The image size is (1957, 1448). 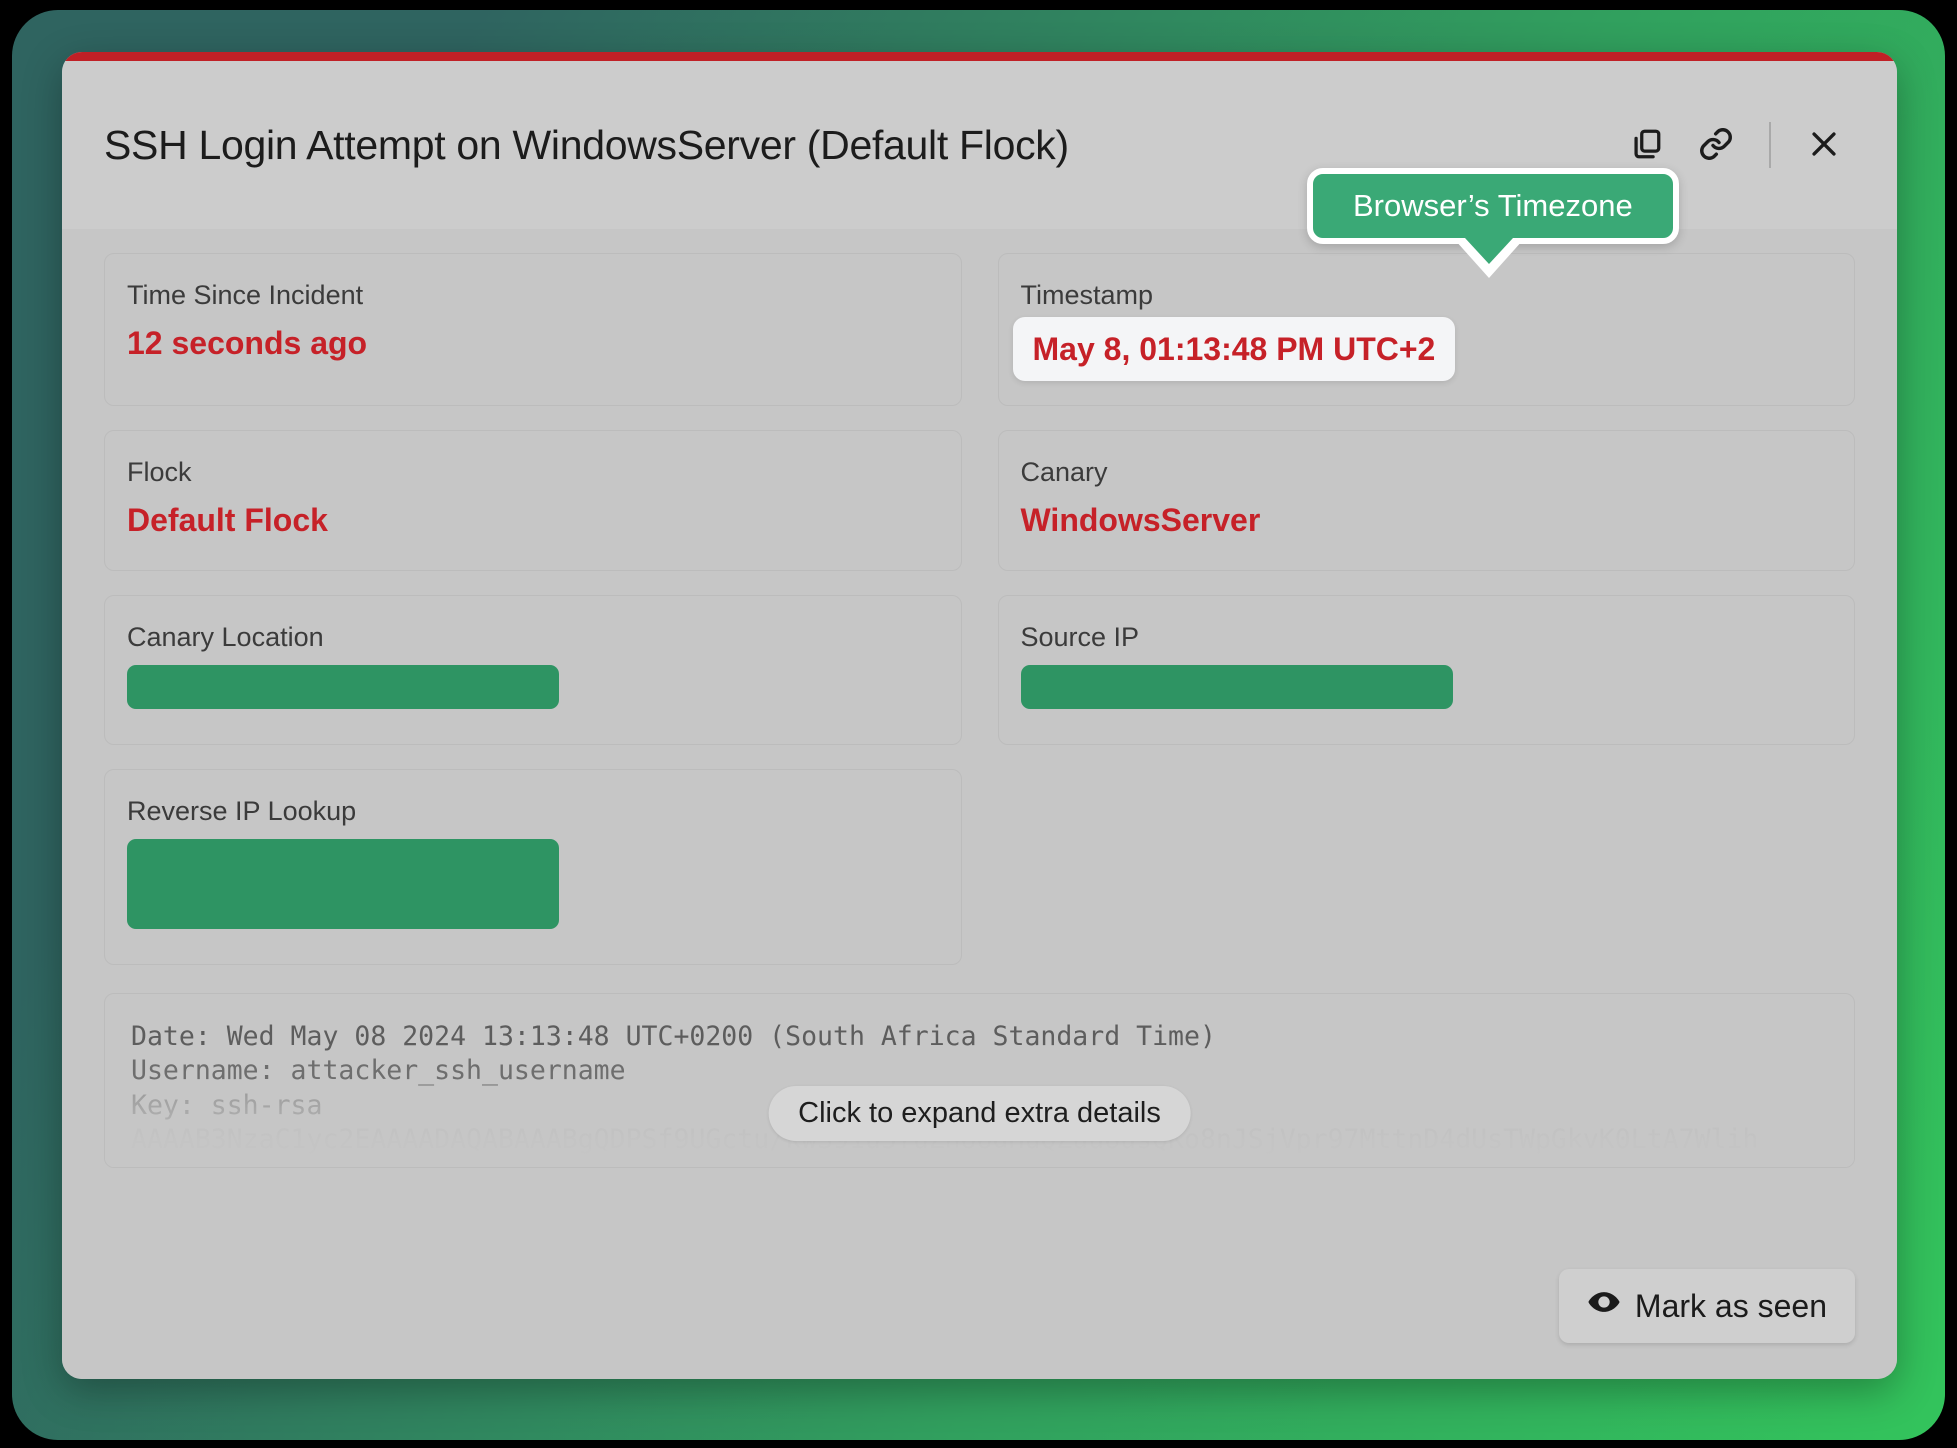 I want to click on details-line-key: Key: ssh-rsa, so click(x=227, y=1105).